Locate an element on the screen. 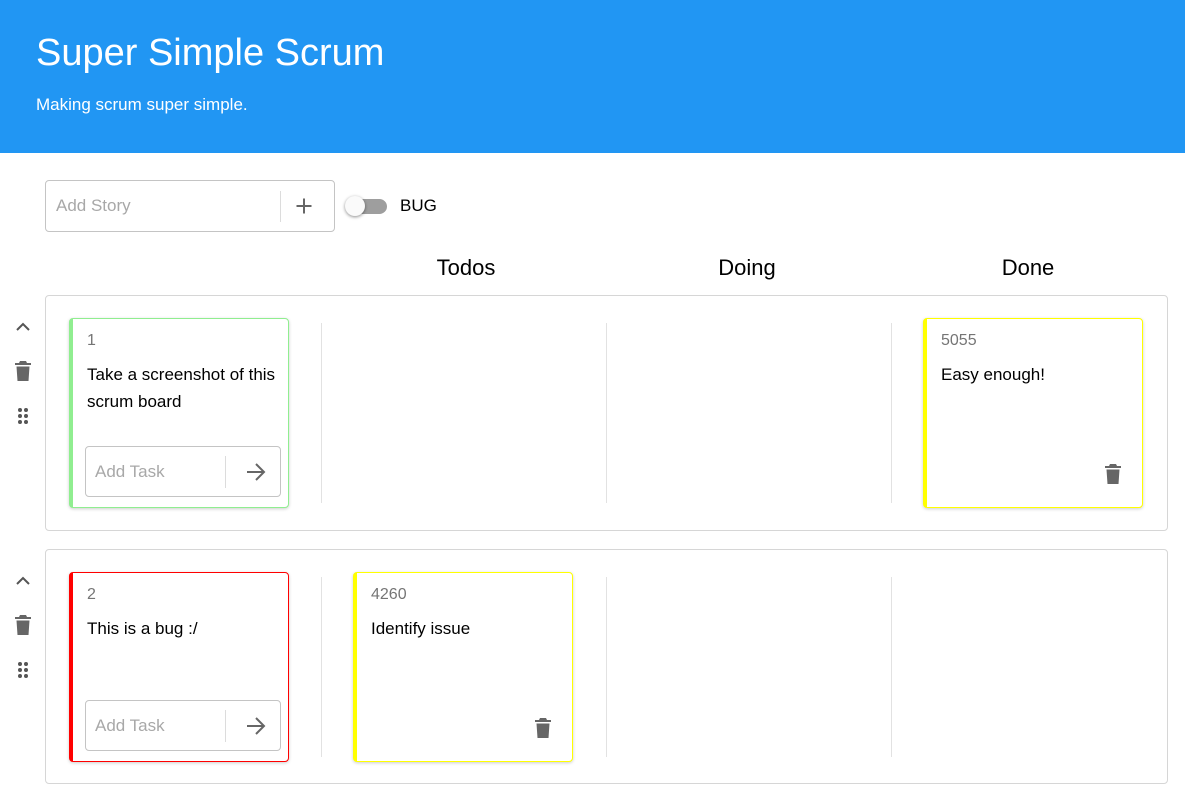  task-id: 4260 is located at coordinates (389, 594).